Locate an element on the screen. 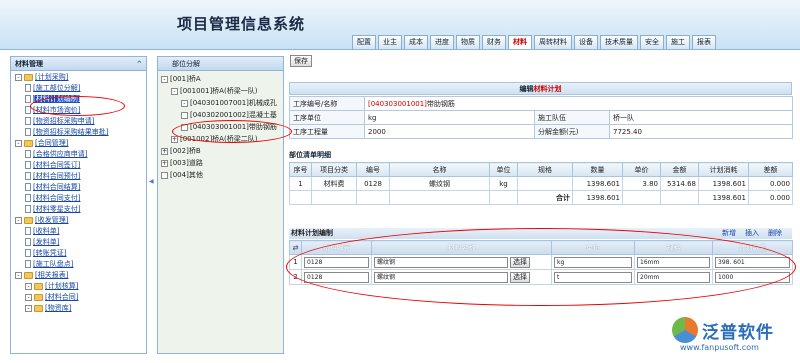  detail-cell: 材料费 is located at coordinates (334, 183).